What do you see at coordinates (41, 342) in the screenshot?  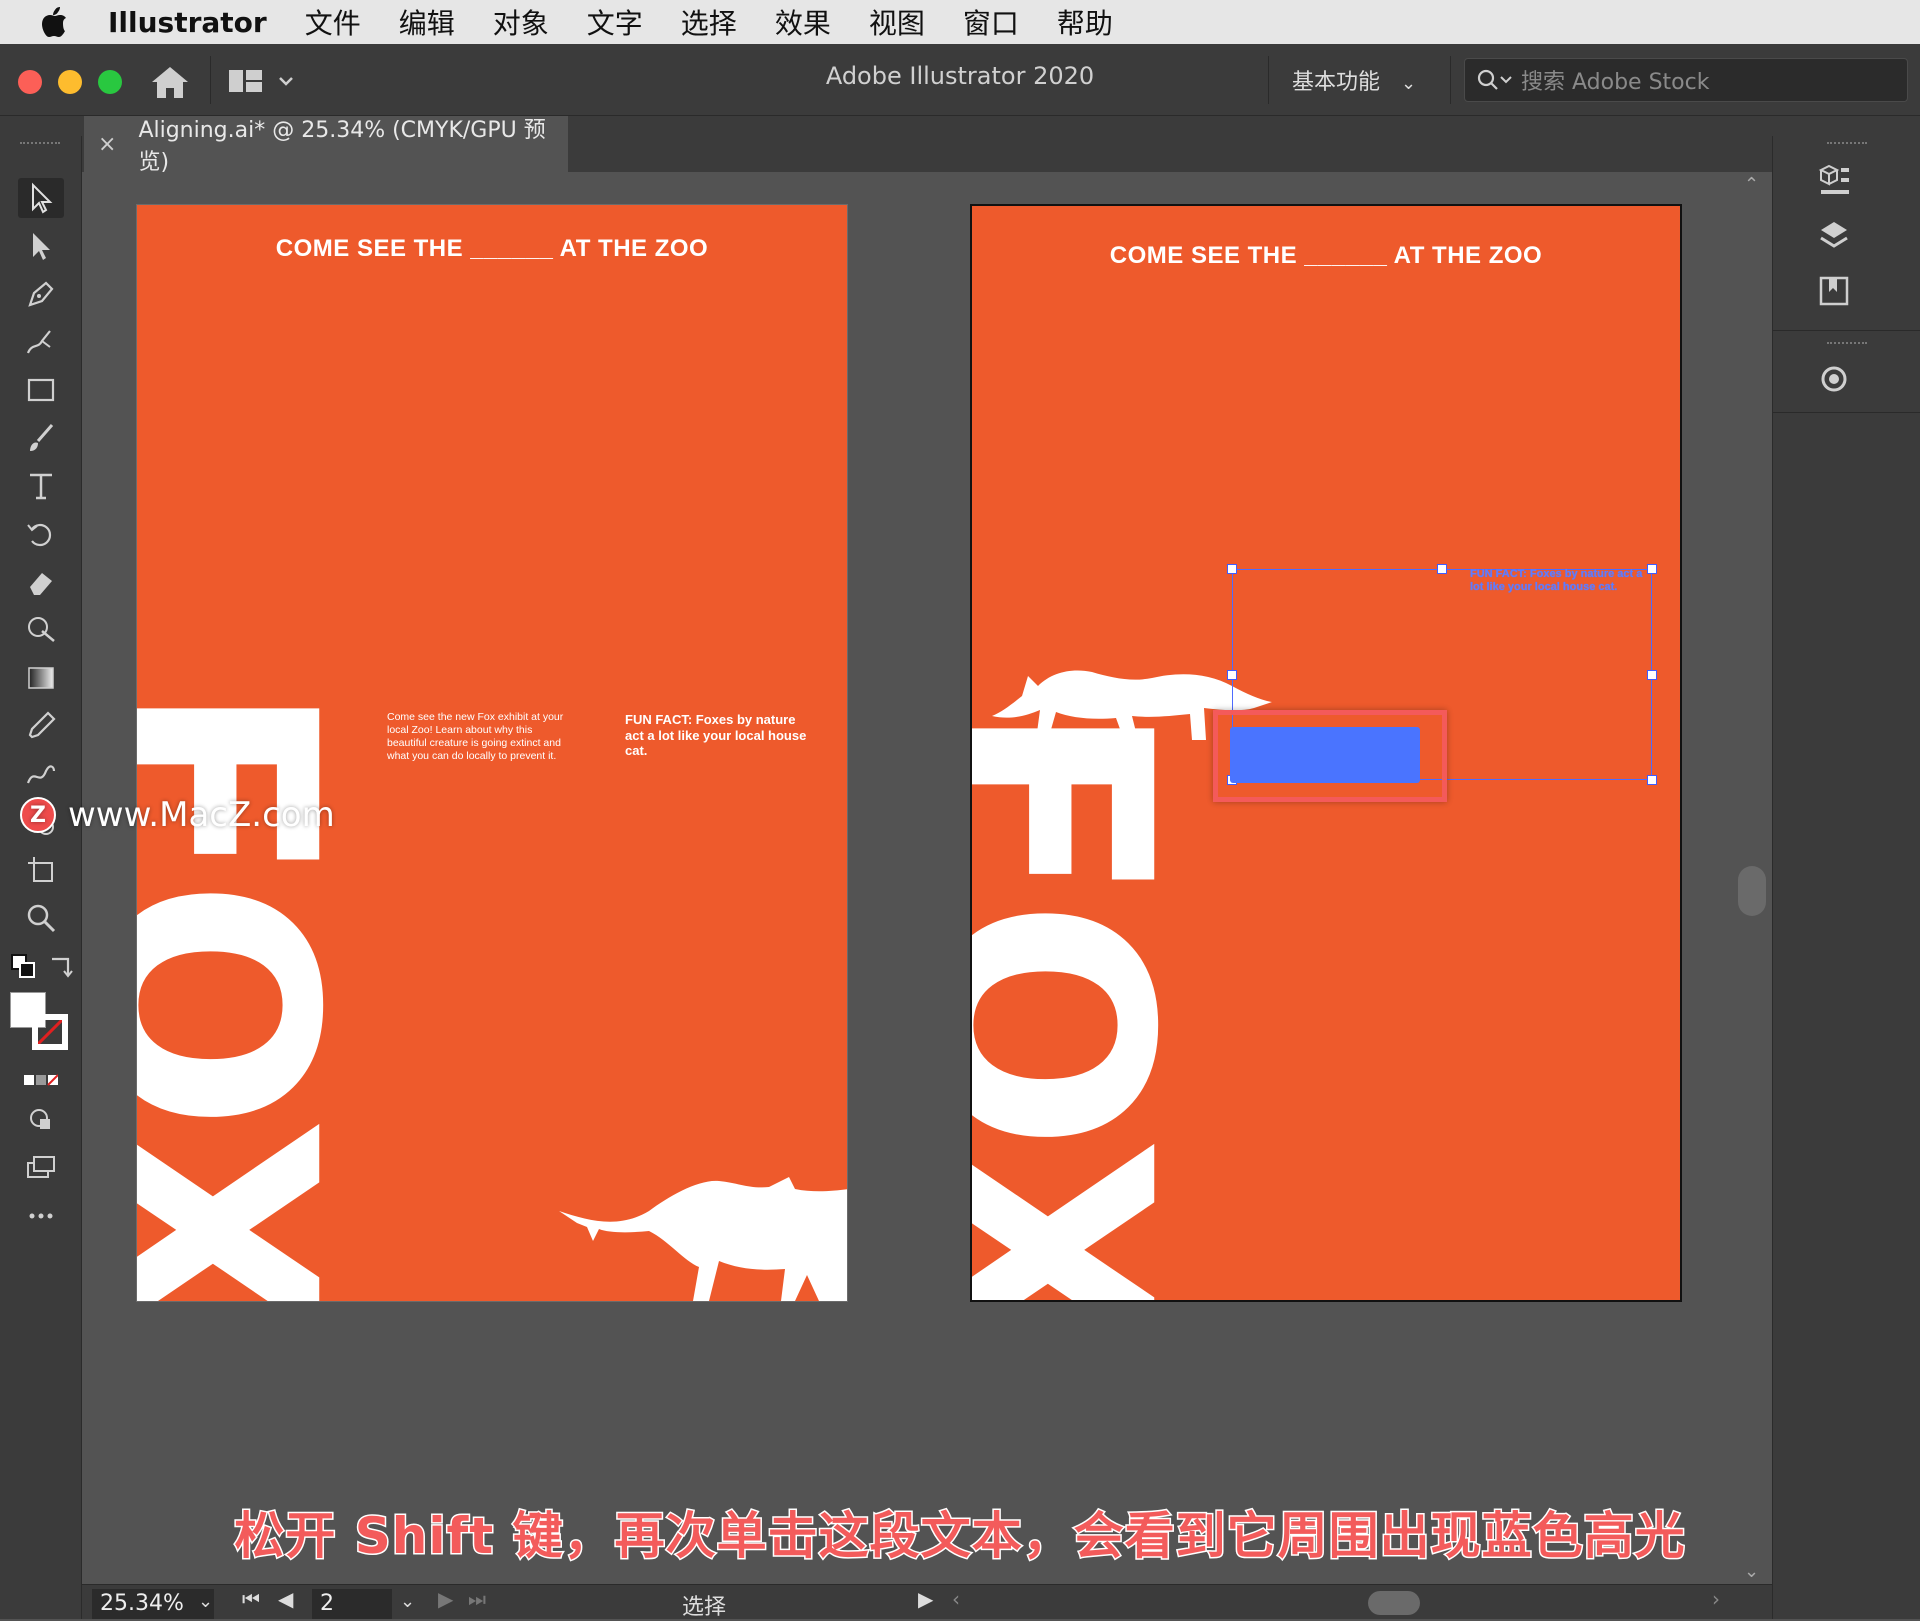 I see `curvature-tool-icon` at bounding box center [41, 342].